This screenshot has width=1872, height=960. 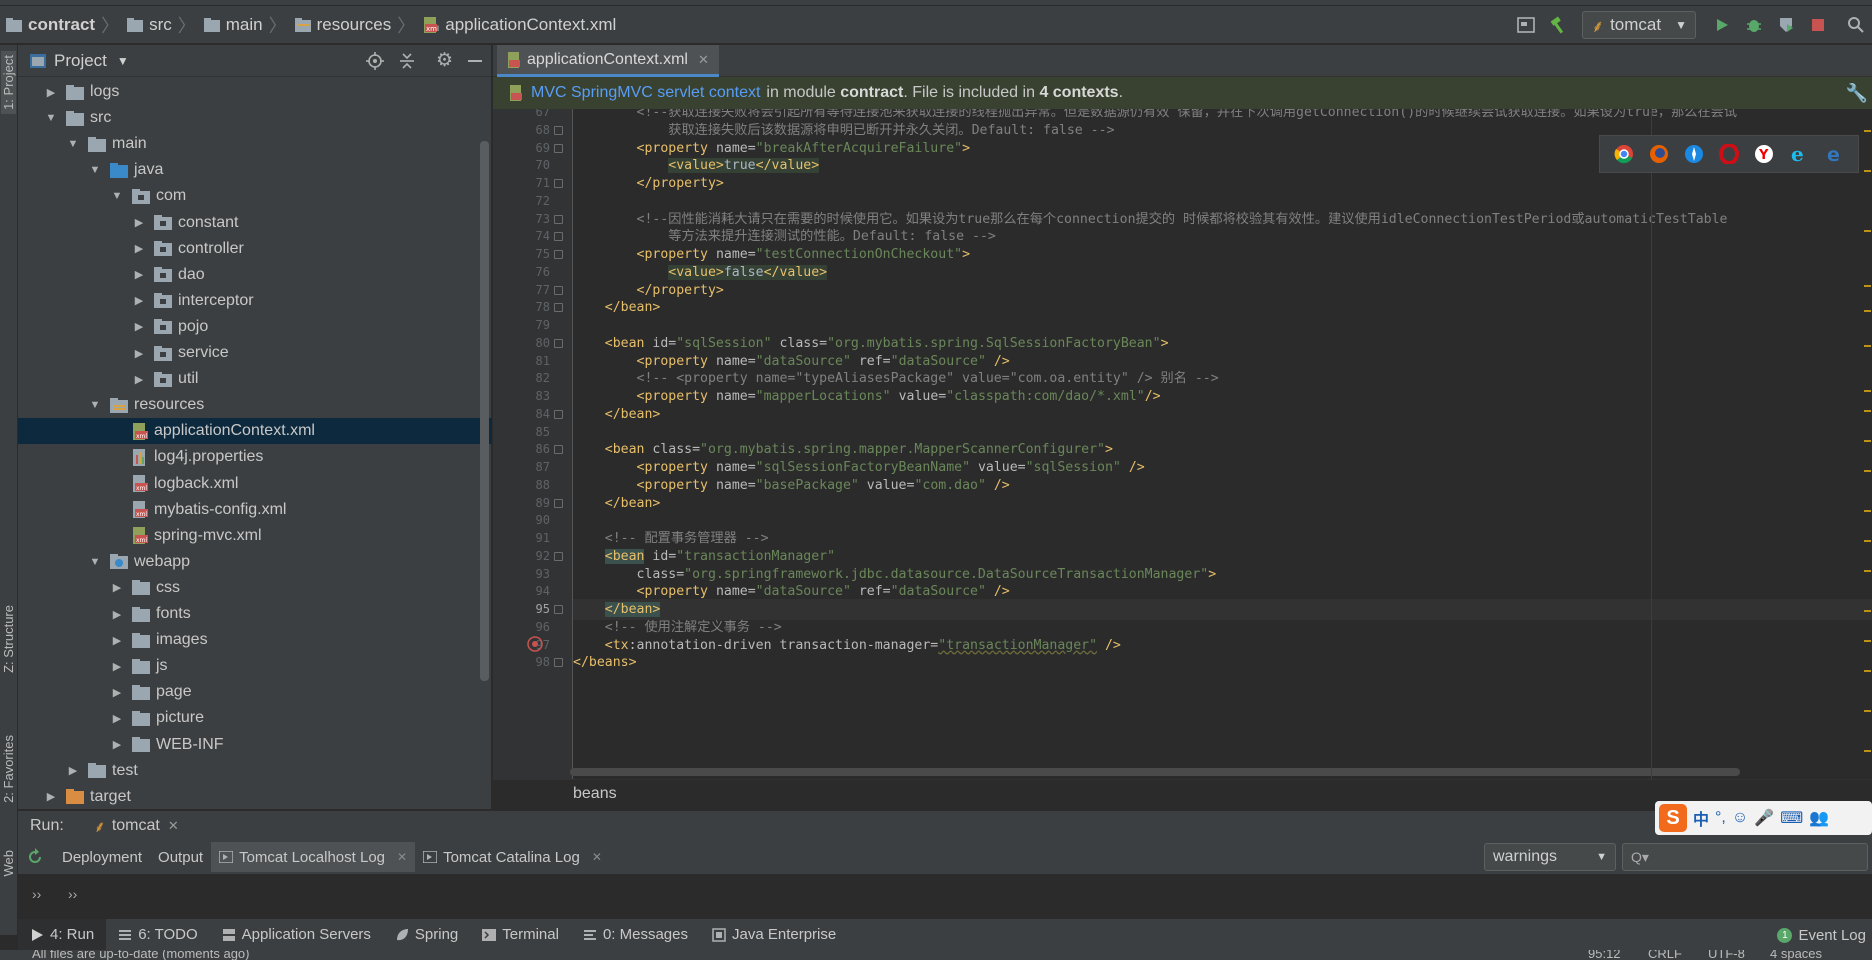 I want to click on line-number: 75, so click(x=530, y=254).